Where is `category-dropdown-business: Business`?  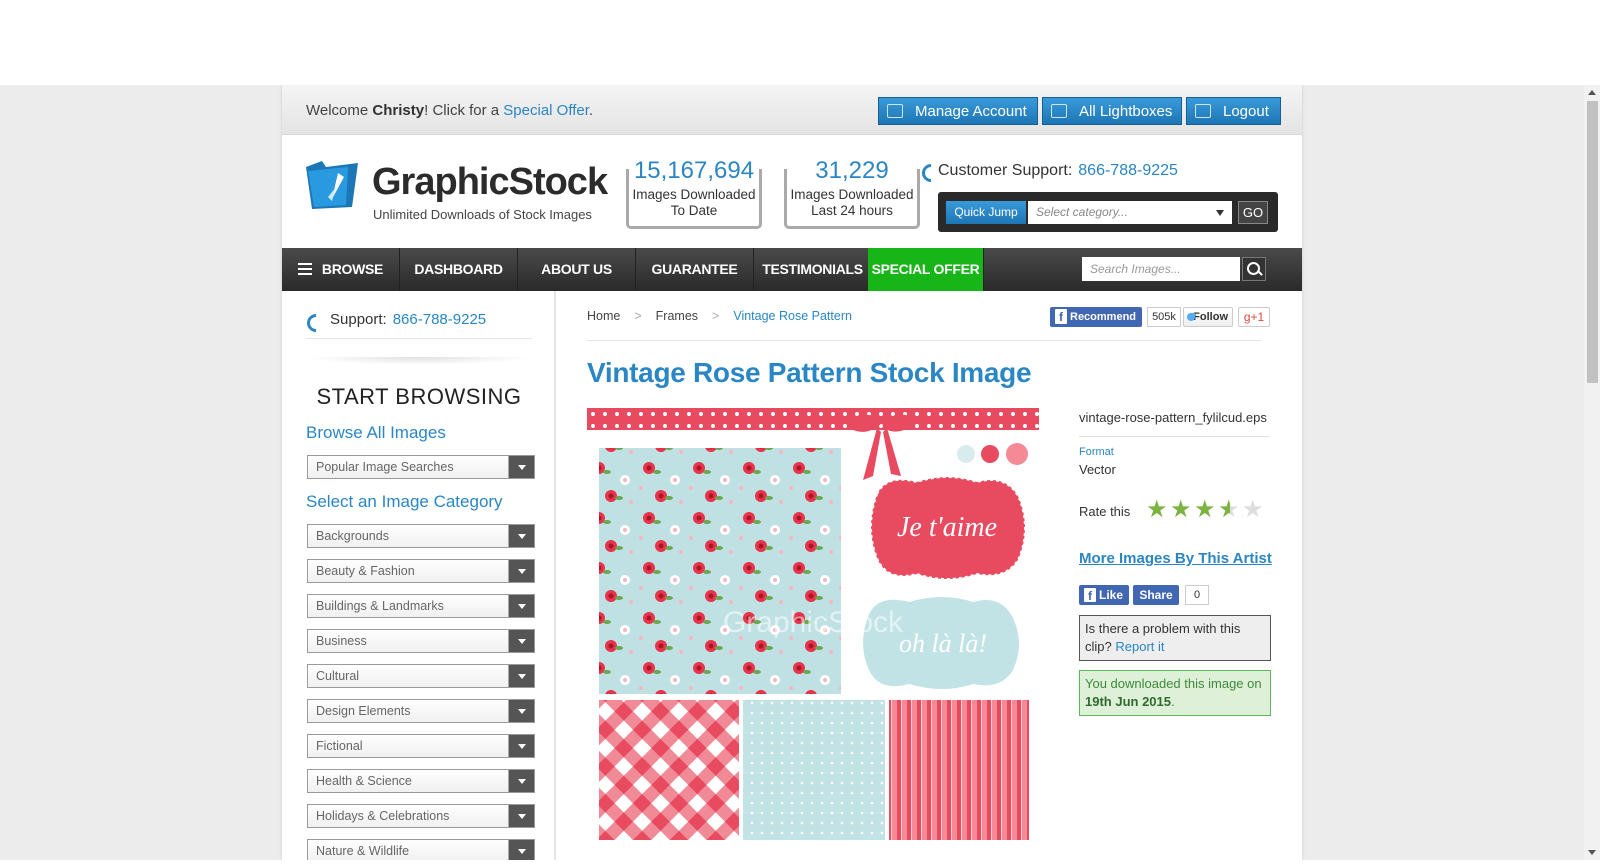
category-dropdown-business: Business is located at coordinates (421, 641).